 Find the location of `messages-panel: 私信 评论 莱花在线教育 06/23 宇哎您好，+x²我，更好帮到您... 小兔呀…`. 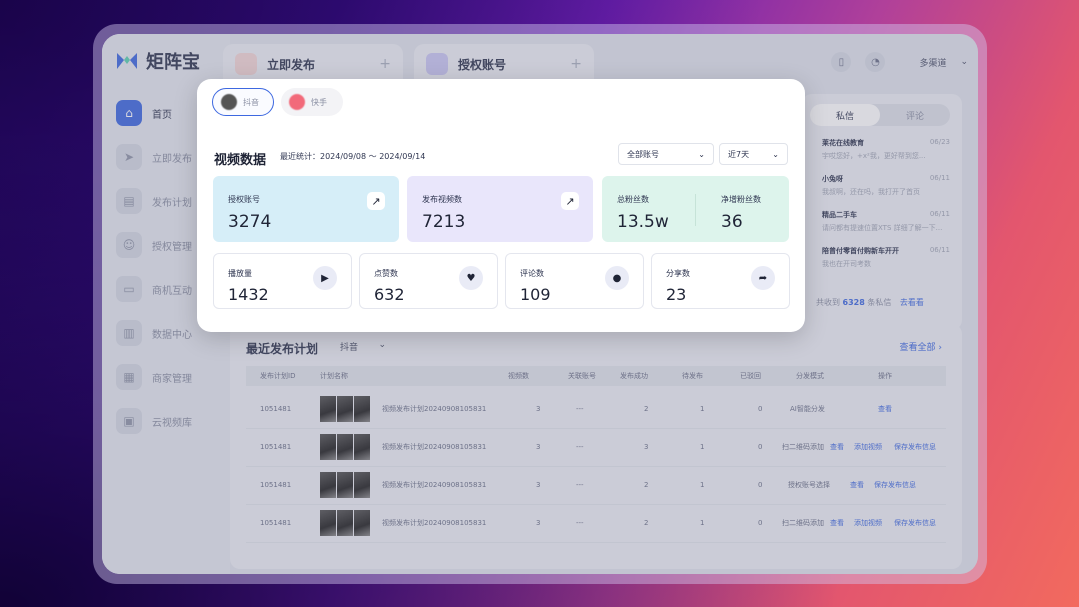

messages-panel: 私信 评论 莱花在线教育 06/23 宇哎您好，+x²我，更好帮到您... 小兔呀… is located at coordinates (882, 212).